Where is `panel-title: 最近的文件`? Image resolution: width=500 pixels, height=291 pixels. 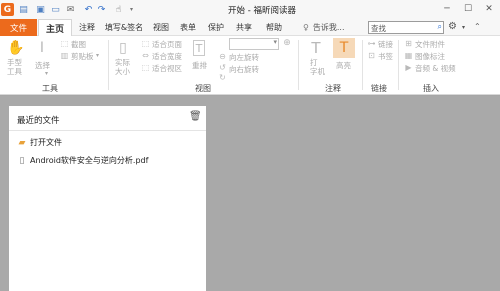
panel-title: 最近的文件 is located at coordinates (38, 121).